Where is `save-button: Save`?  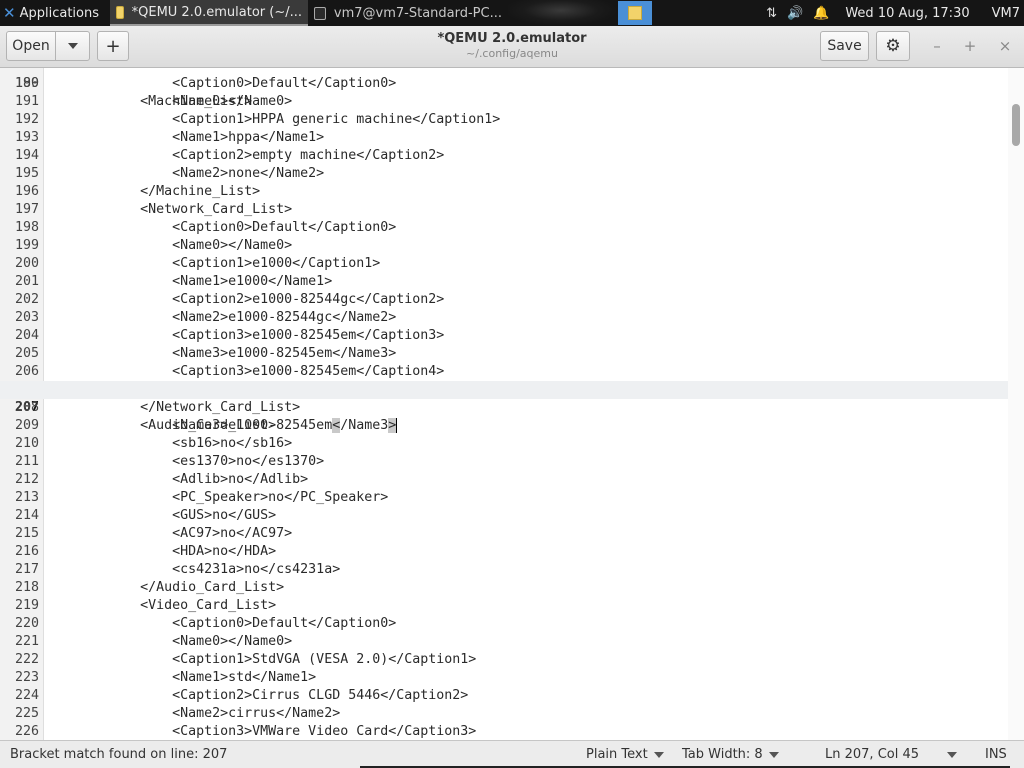
save-button: Save is located at coordinates (844, 46).